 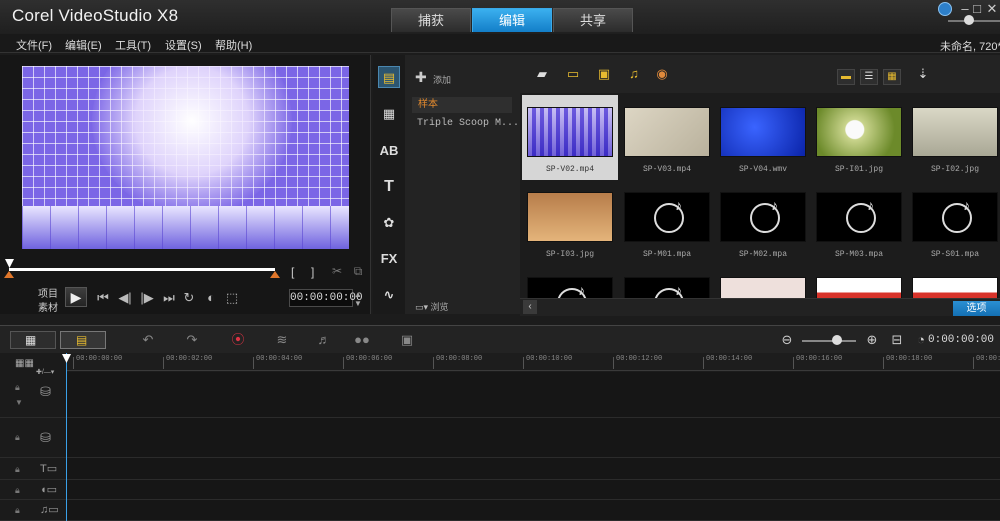 I want to click on fit-project-icon: ⊟, so click(x=897, y=340).